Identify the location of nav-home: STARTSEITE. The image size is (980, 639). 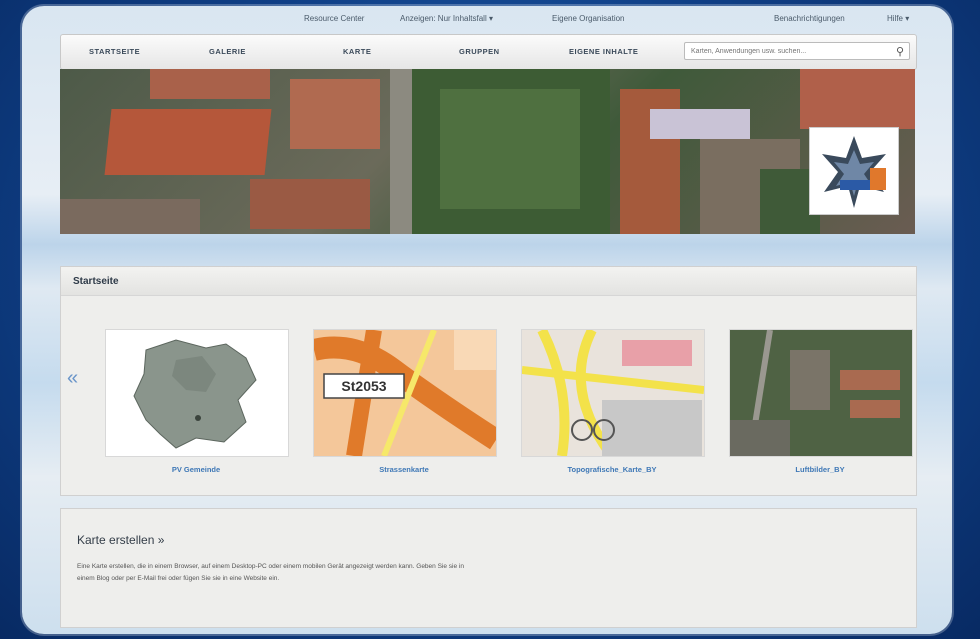
(114, 51).